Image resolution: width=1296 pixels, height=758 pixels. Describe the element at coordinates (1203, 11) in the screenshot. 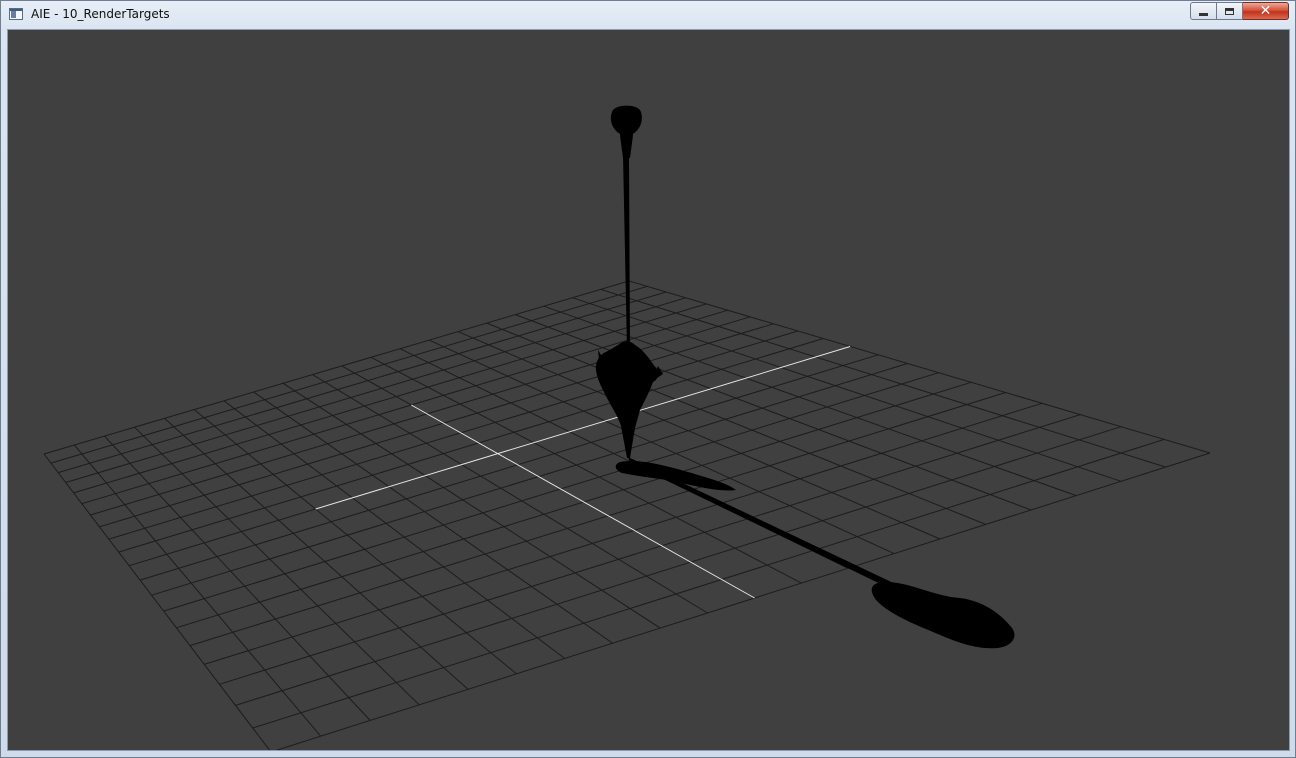

I see `minimize-button` at that location.